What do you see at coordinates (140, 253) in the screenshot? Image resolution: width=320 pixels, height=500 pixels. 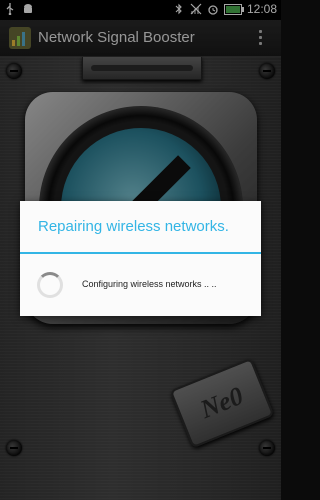 I see `dialog-divider` at bounding box center [140, 253].